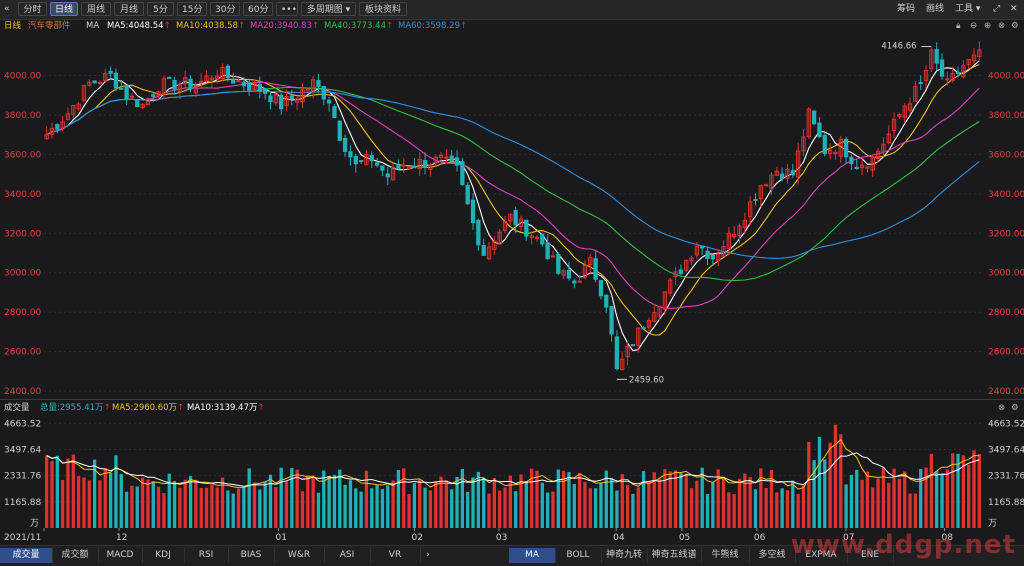  Describe the element at coordinates (1014, 9) in the screenshot. I see `close-icon: ✕` at that location.